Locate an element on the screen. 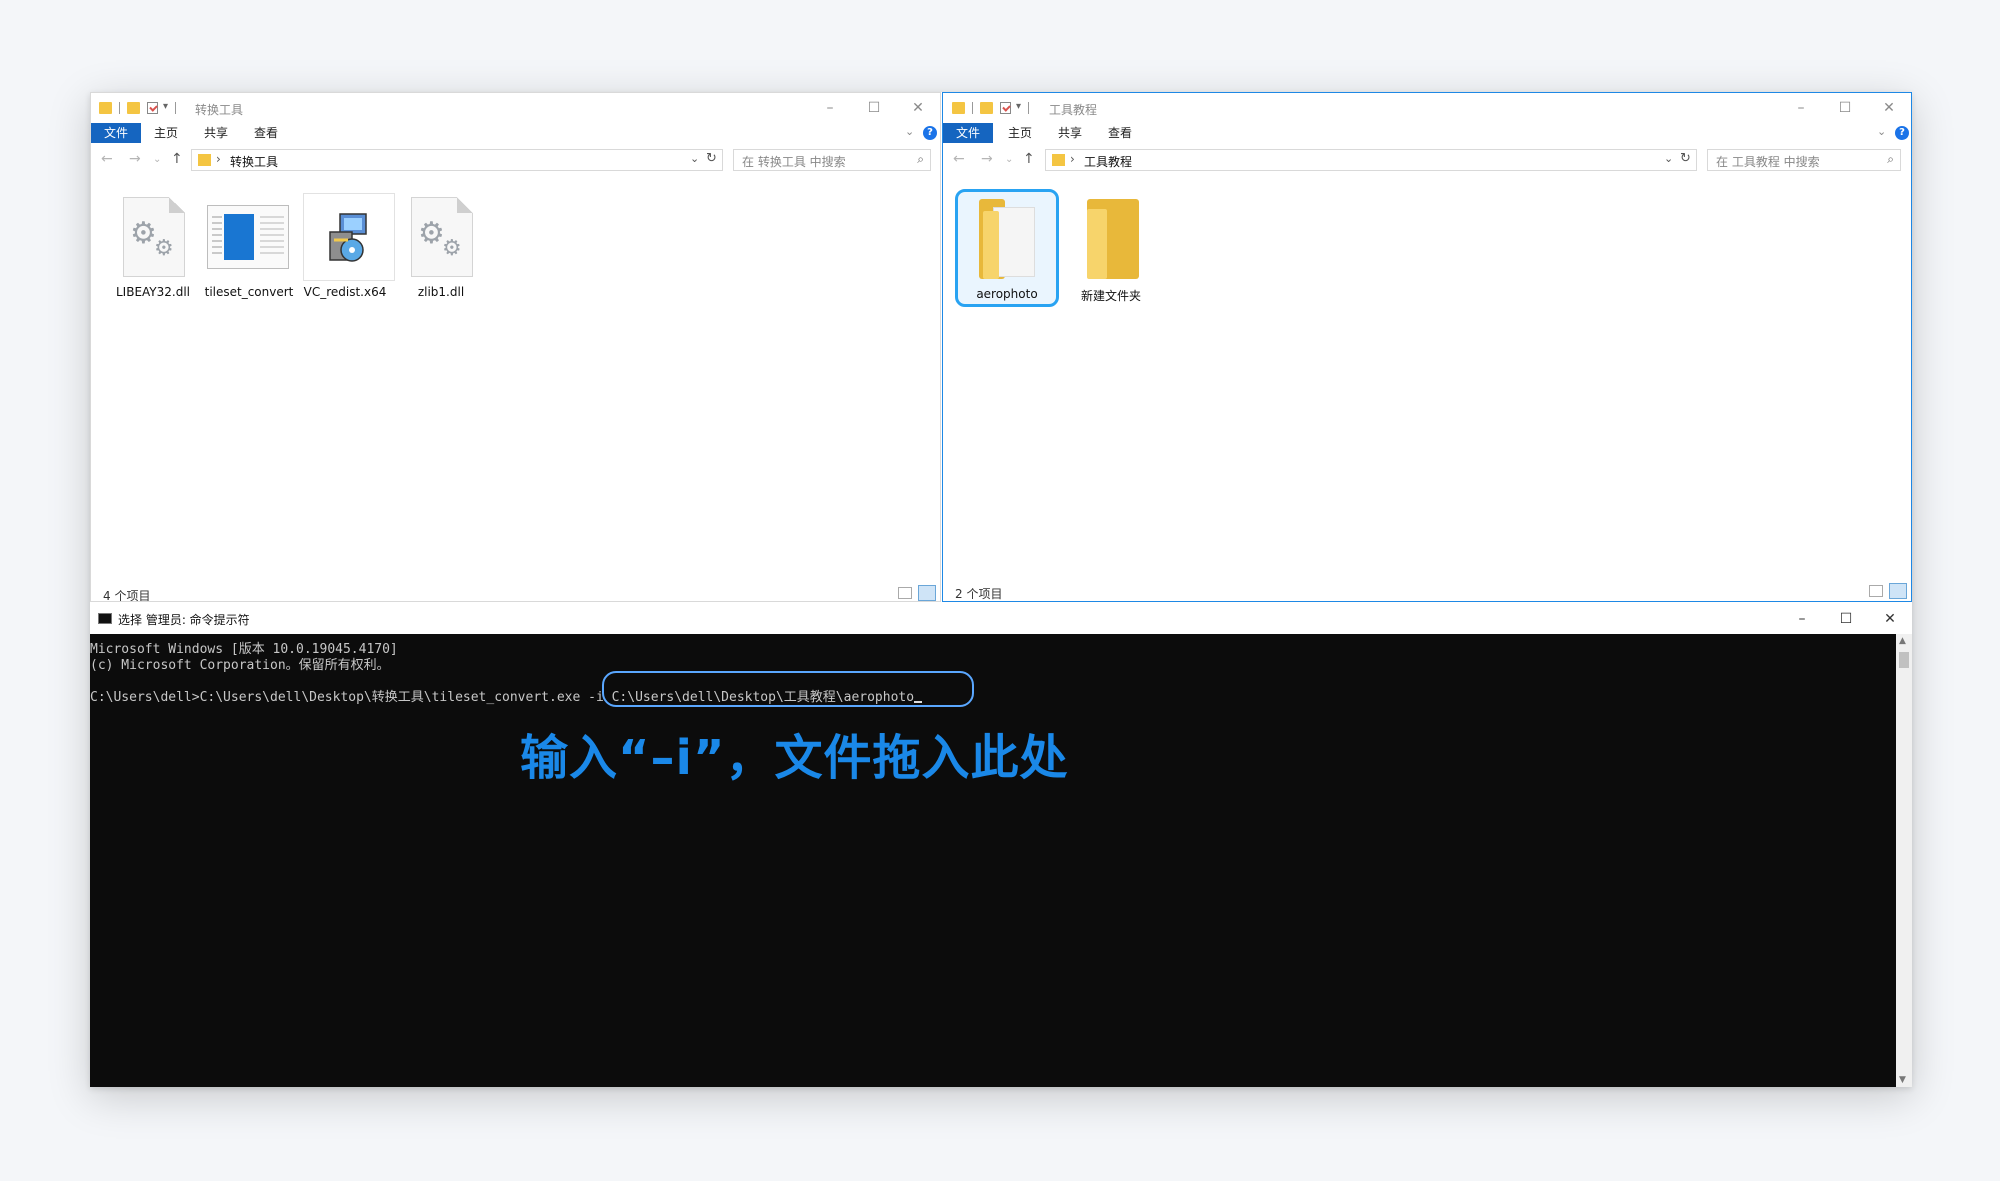 Image resolution: width=2000 pixels, height=1181 pixels. navigation-bar: ← → ⌄ ↑ › 工具教程 ⌄ ↻ 在 工具教程 中搜索 ⌕ is located at coordinates (1427, 161).